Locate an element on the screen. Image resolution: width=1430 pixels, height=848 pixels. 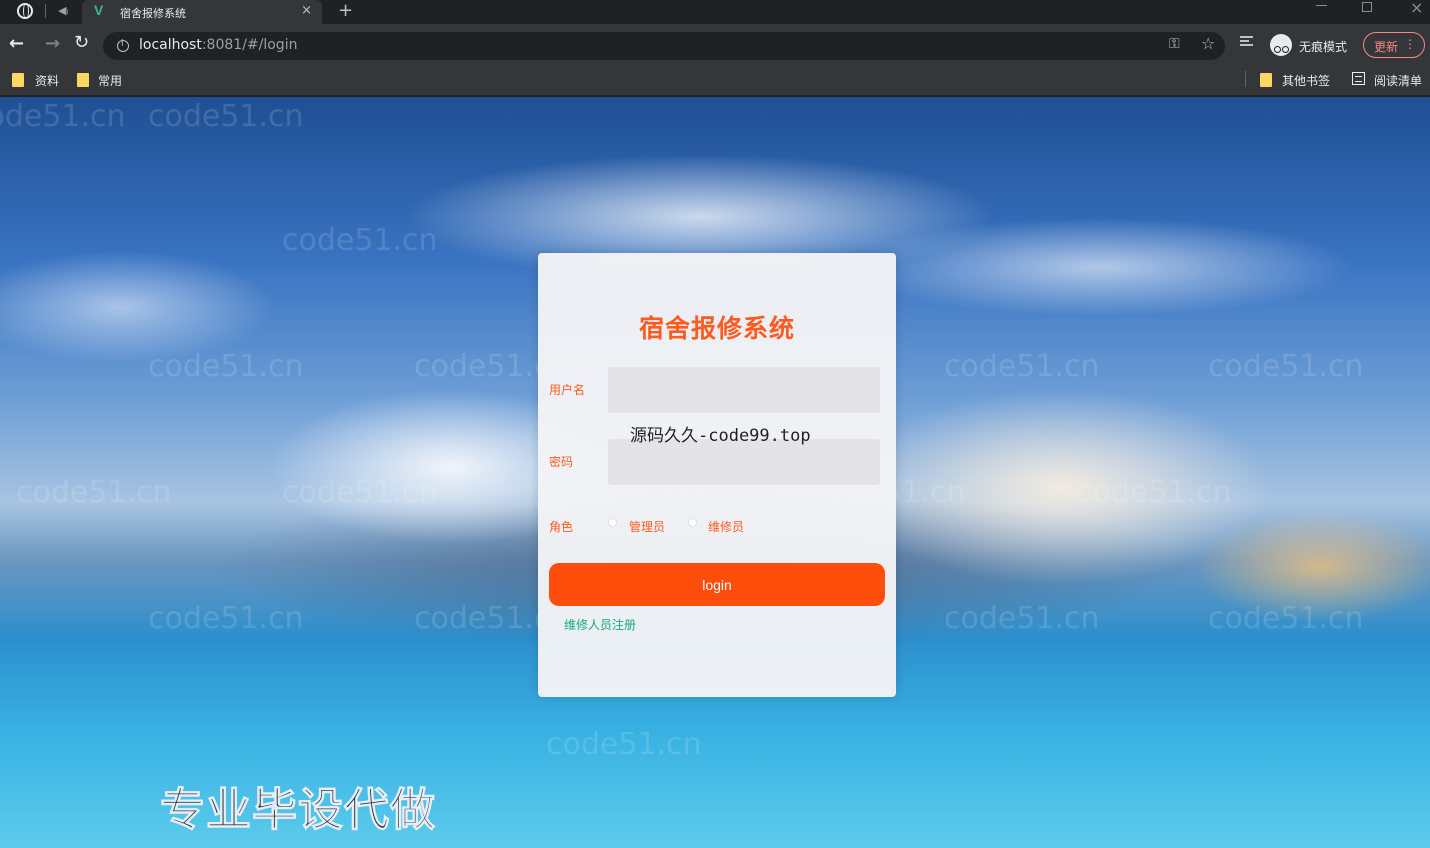
role-option-repairman: 维修员 is located at coordinates (726, 526).